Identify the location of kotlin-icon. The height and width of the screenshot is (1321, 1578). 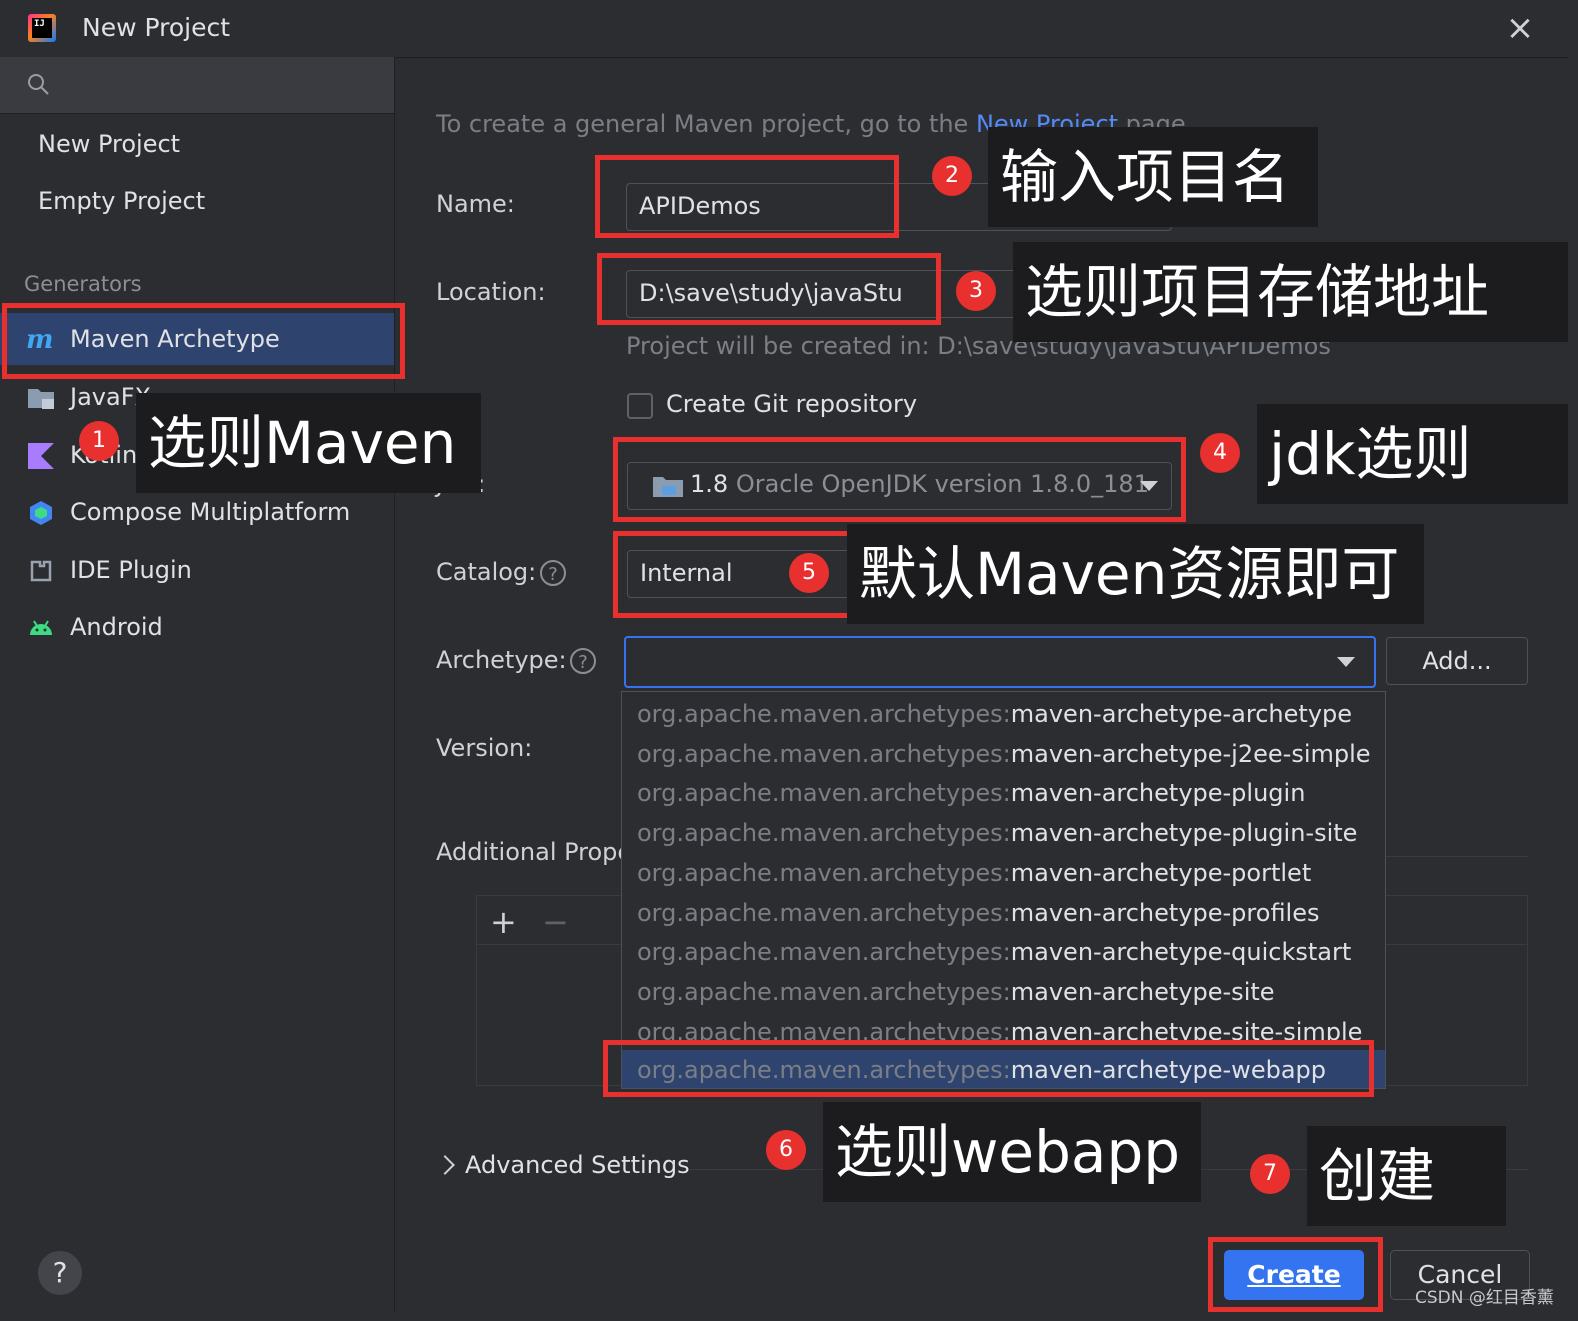
(41, 456).